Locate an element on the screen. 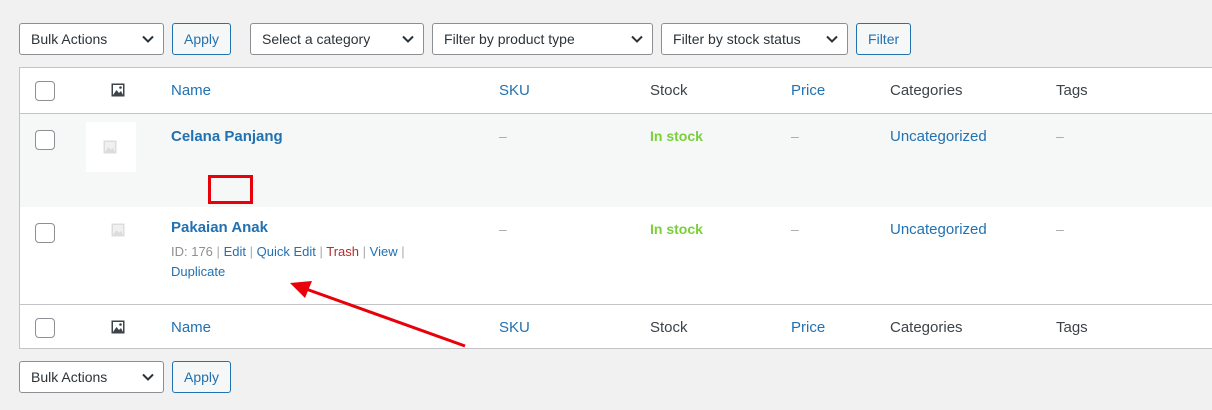  table-header: Name SKU Stock Price Categories Tags is located at coordinates (616, 91).